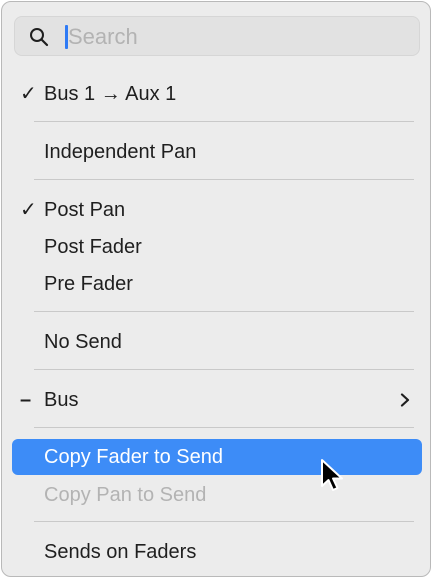 The height and width of the screenshot is (580, 434). What do you see at coordinates (26, 400) in the screenshot?
I see `mixed-state-dash-icon: –` at bounding box center [26, 400].